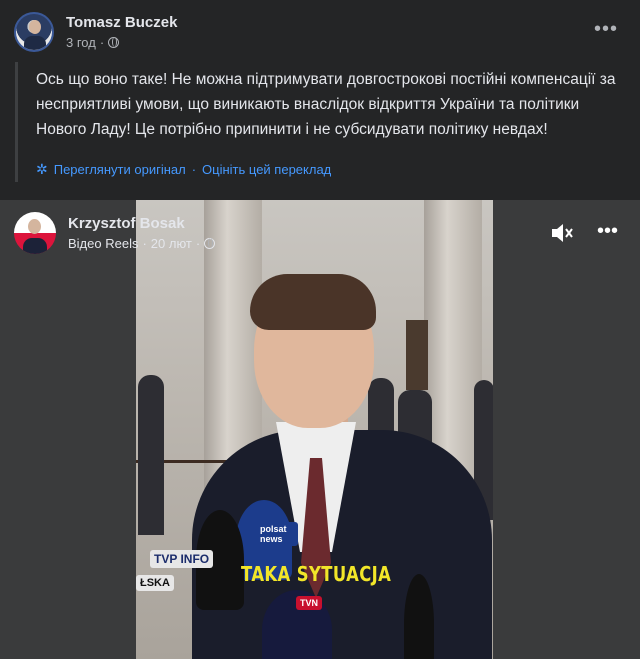  Describe the element at coordinates (313, 302) in the screenshot. I see `speaker-hair` at that location.